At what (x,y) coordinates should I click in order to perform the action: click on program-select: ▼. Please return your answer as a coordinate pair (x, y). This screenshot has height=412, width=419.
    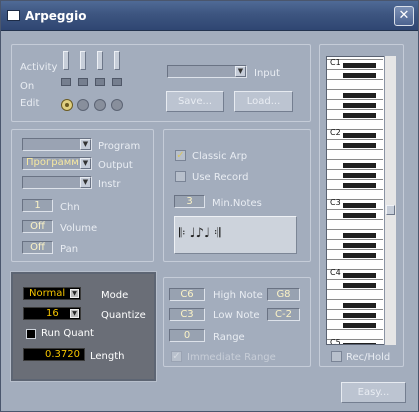
    Looking at the image, I should click on (57, 144).